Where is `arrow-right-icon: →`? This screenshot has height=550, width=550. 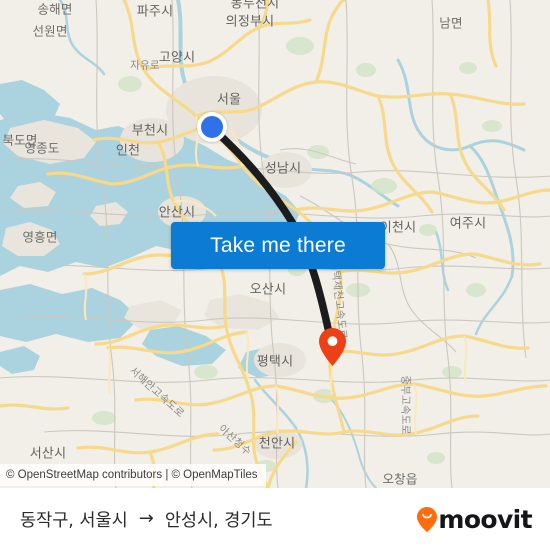 arrow-right-icon: → is located at coordinates (146, 518).